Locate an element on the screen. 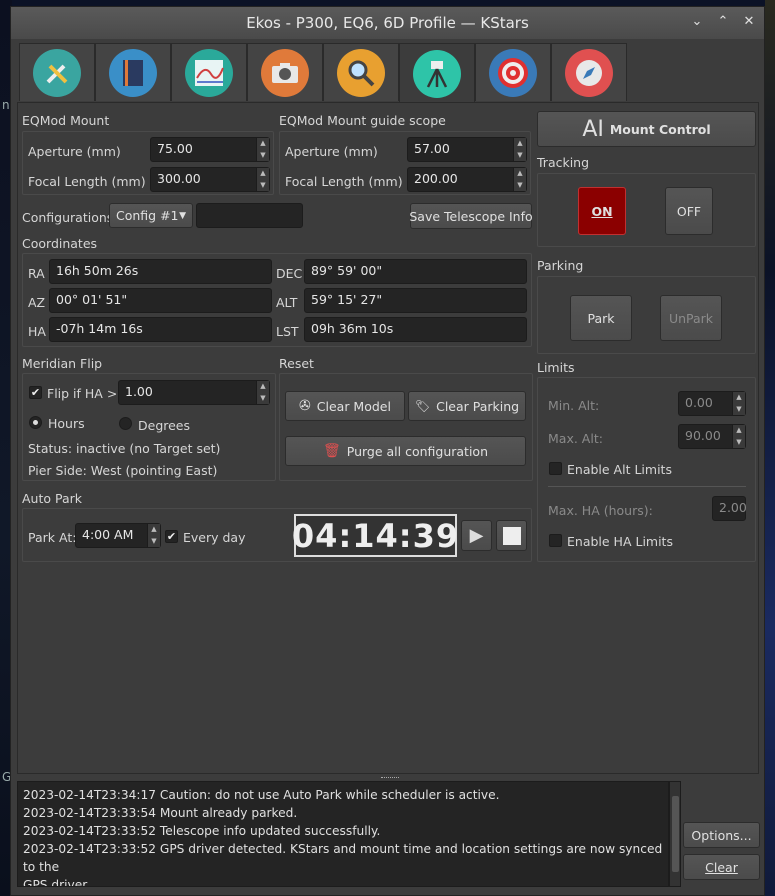  target-icon is located at coordinates (513, 72).